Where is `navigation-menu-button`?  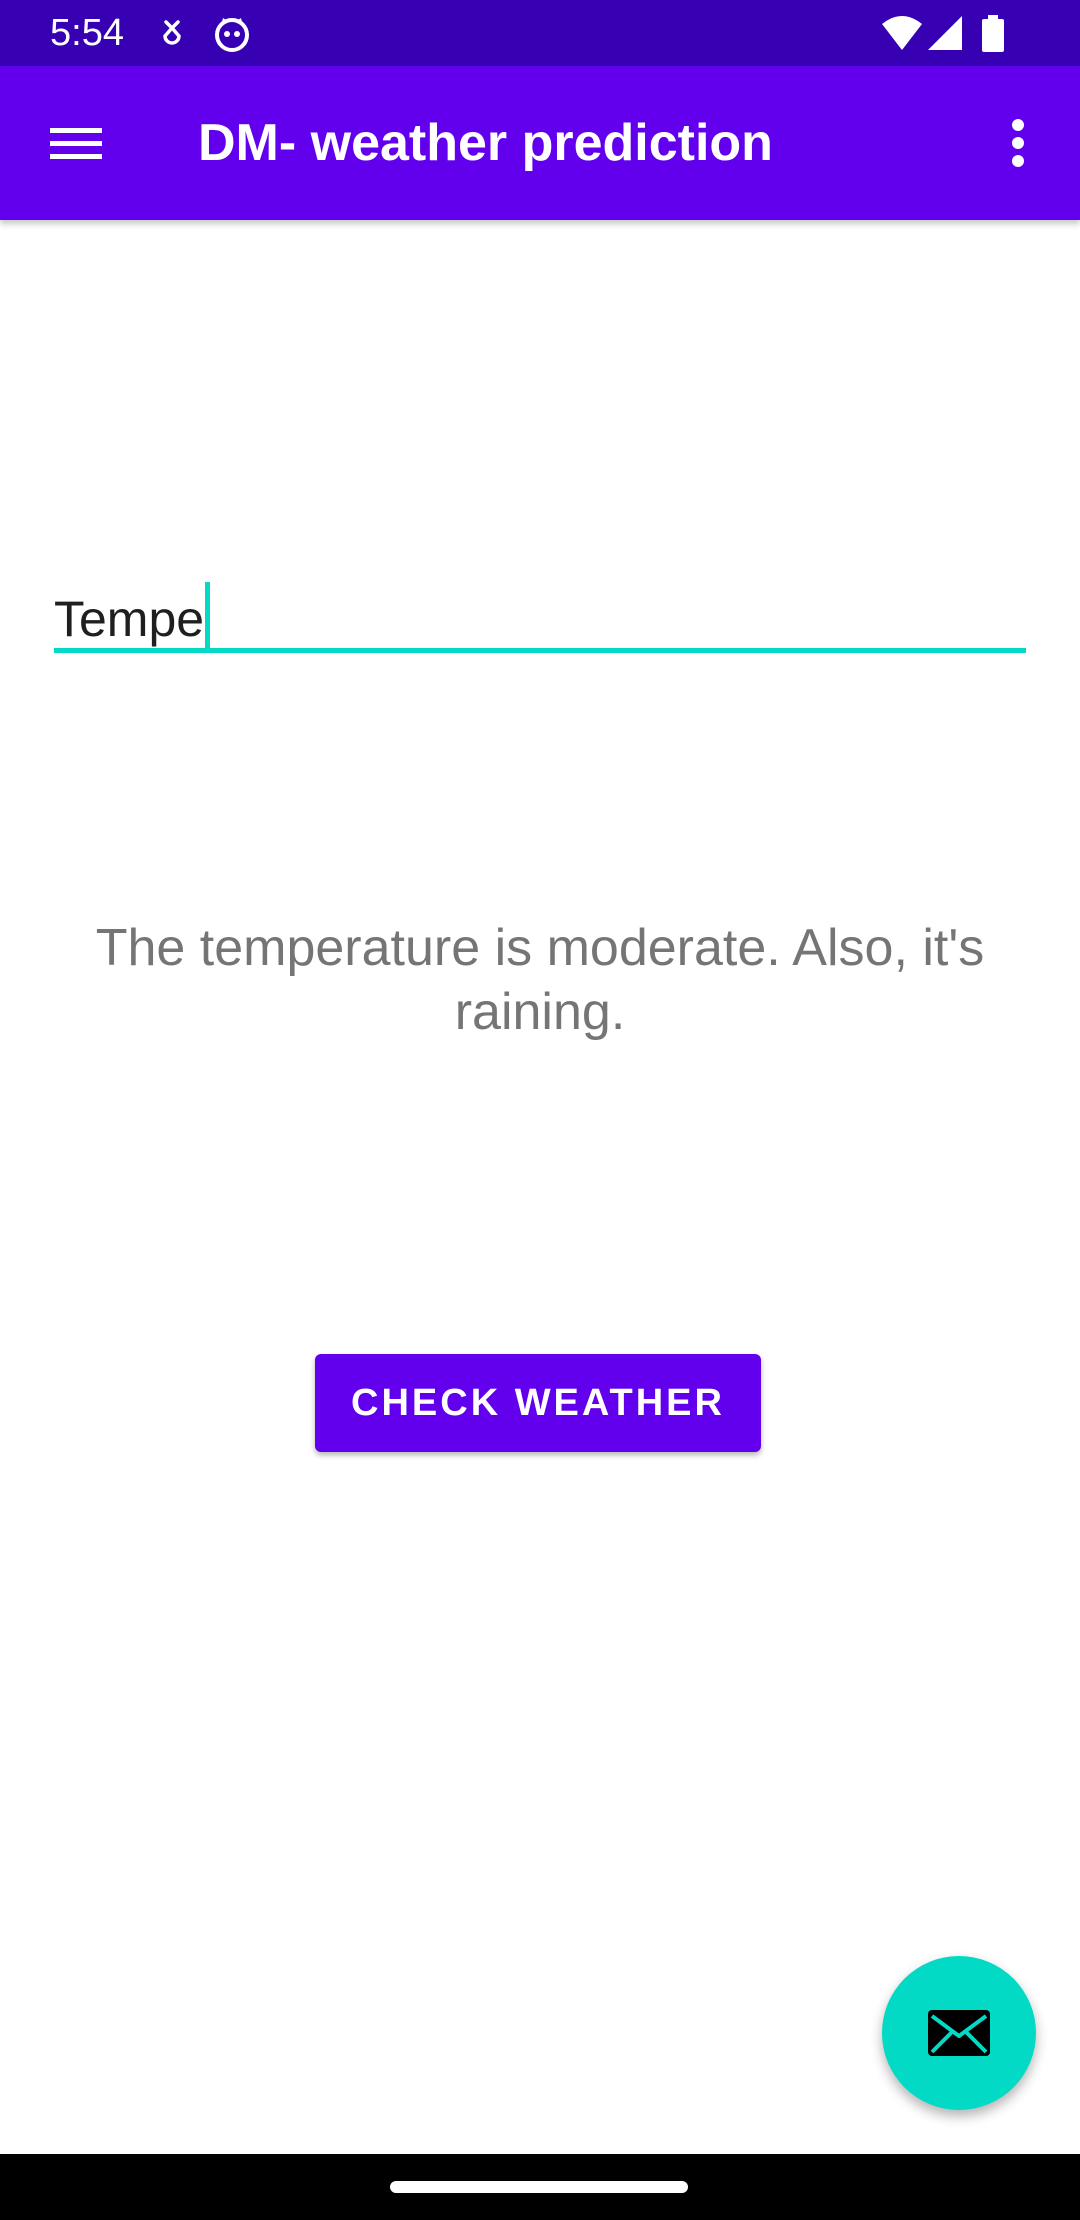
navigation-menu-button is located at coordinates (76, 143).